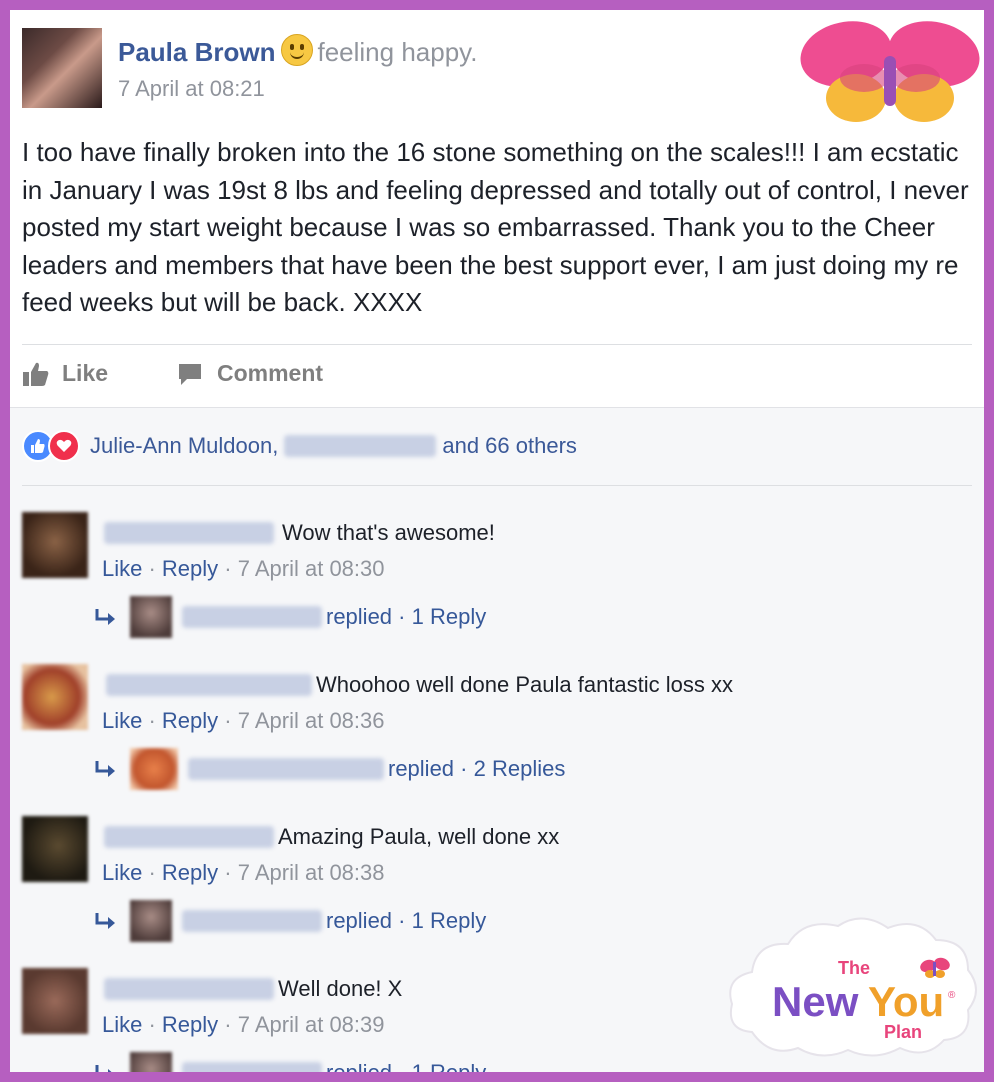  I want to click on comment-bubble-icon, so click(190, 374).